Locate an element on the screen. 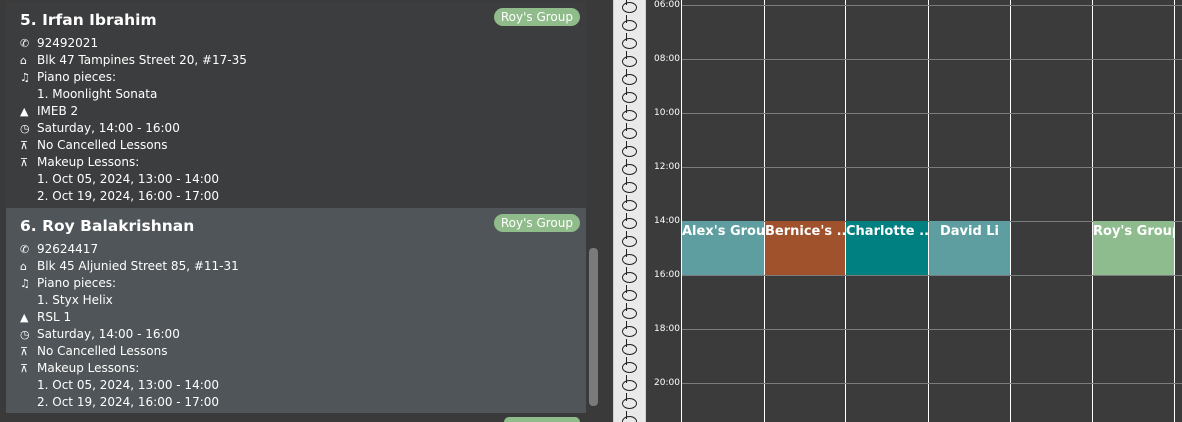 Image resolution: width=1182 pixels, height=422 pixels. time-label: 08:00 is located at coordinates (667, 59).